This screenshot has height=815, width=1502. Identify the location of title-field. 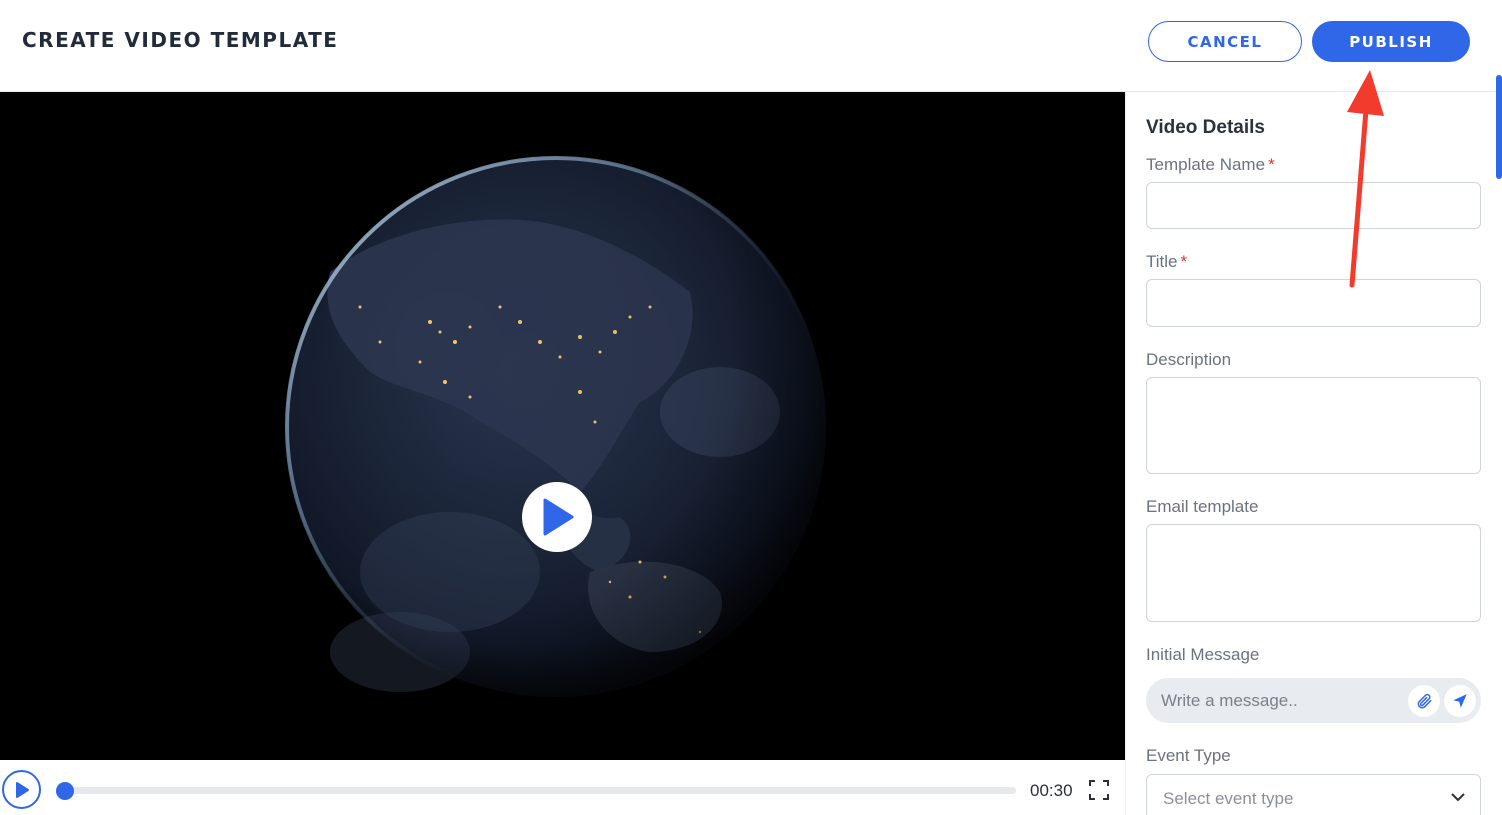
(1313, 303).